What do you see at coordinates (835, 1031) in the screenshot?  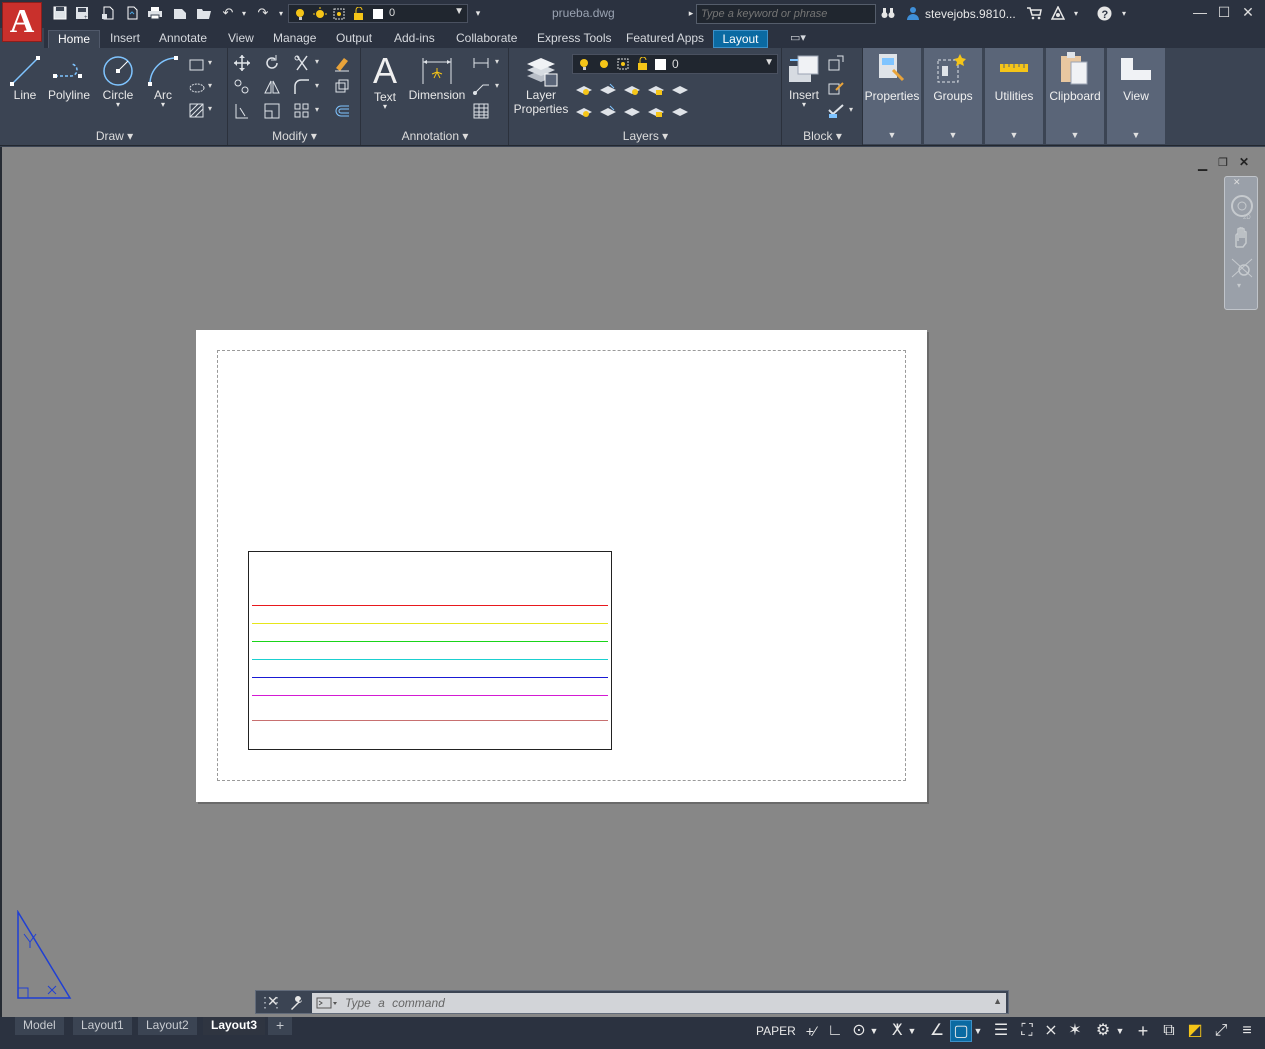 I see `snap-mode-icon: ∟` at bounding box center [835, 1031].